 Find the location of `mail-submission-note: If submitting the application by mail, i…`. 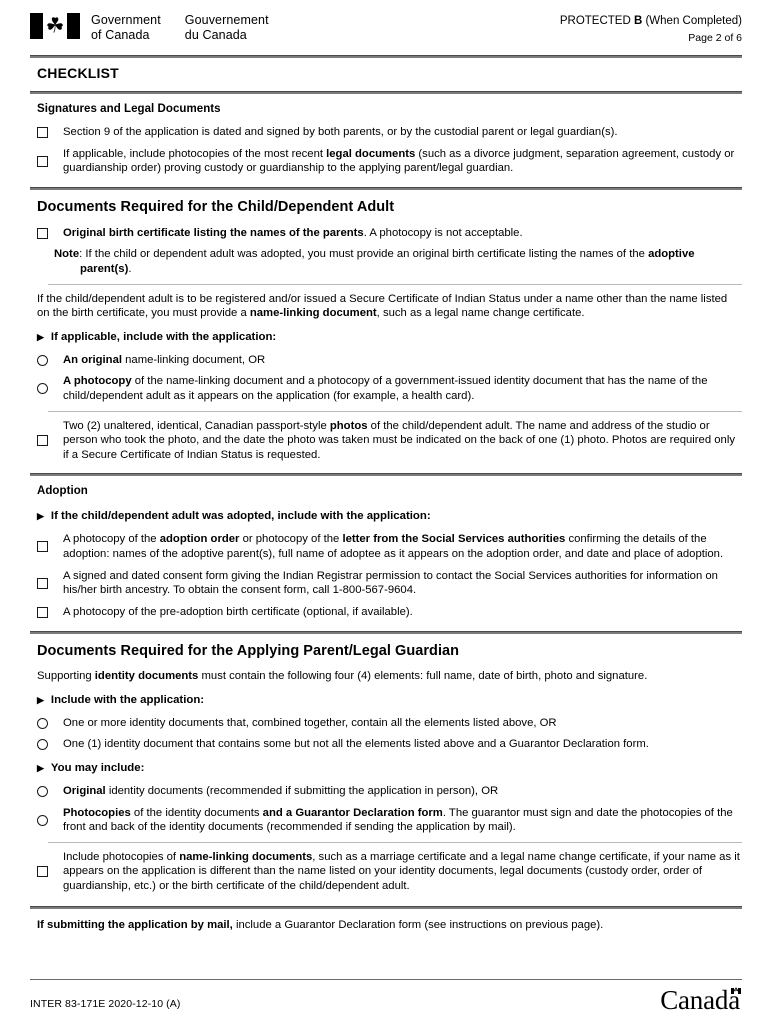

mail-submission-note: If submitting the application by mail, i… is located at coordinates (386, 921).